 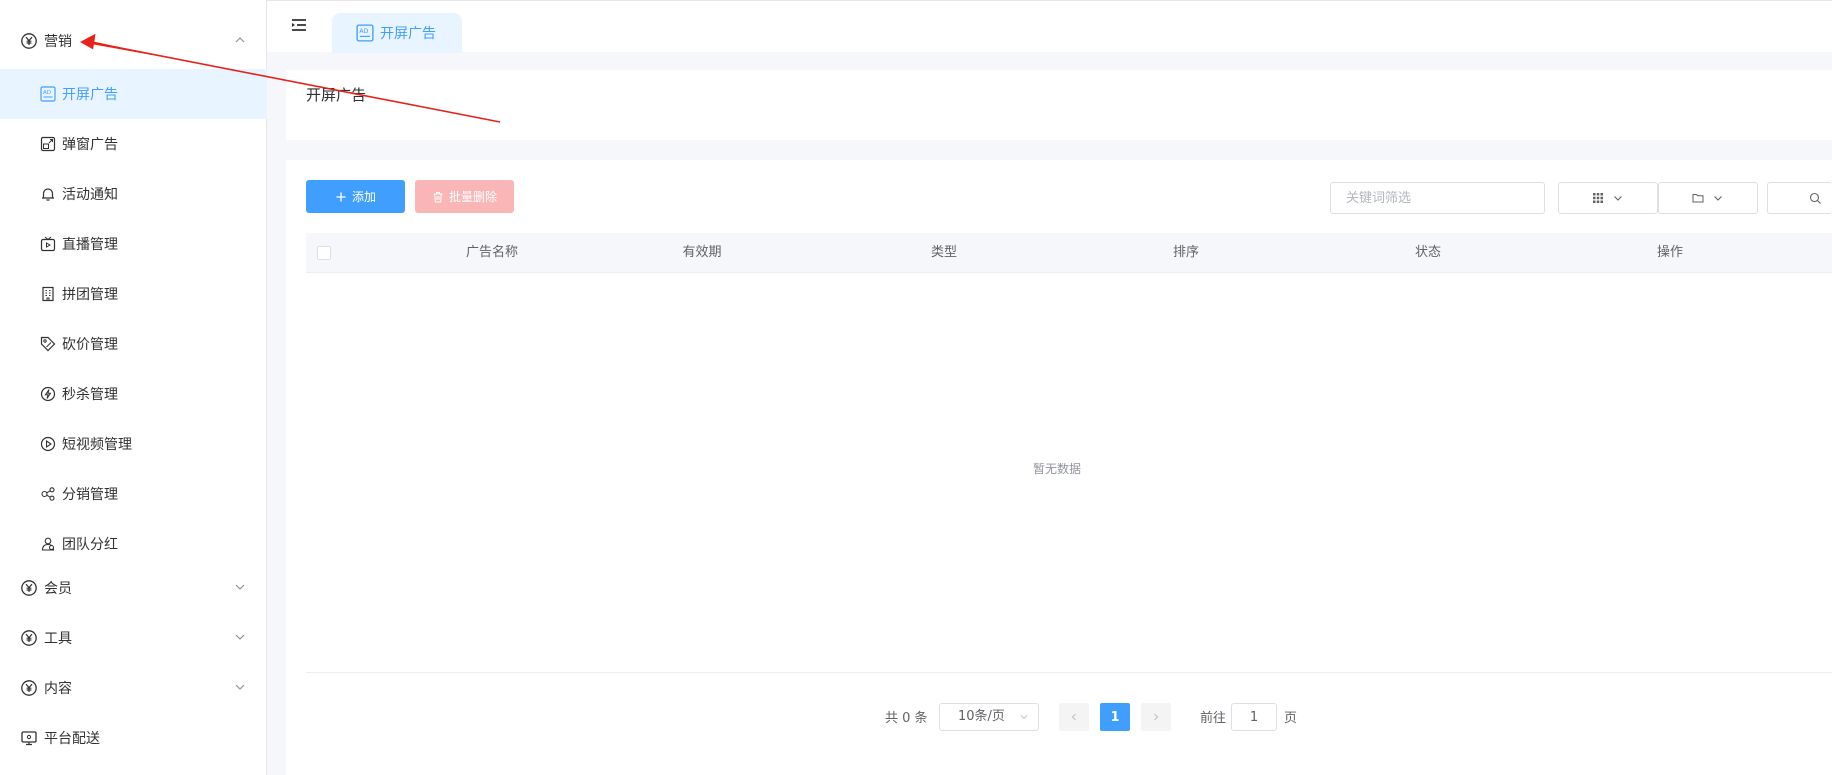 I want to click on menu-group-marketing: 营销, so click(x=133, y=41).